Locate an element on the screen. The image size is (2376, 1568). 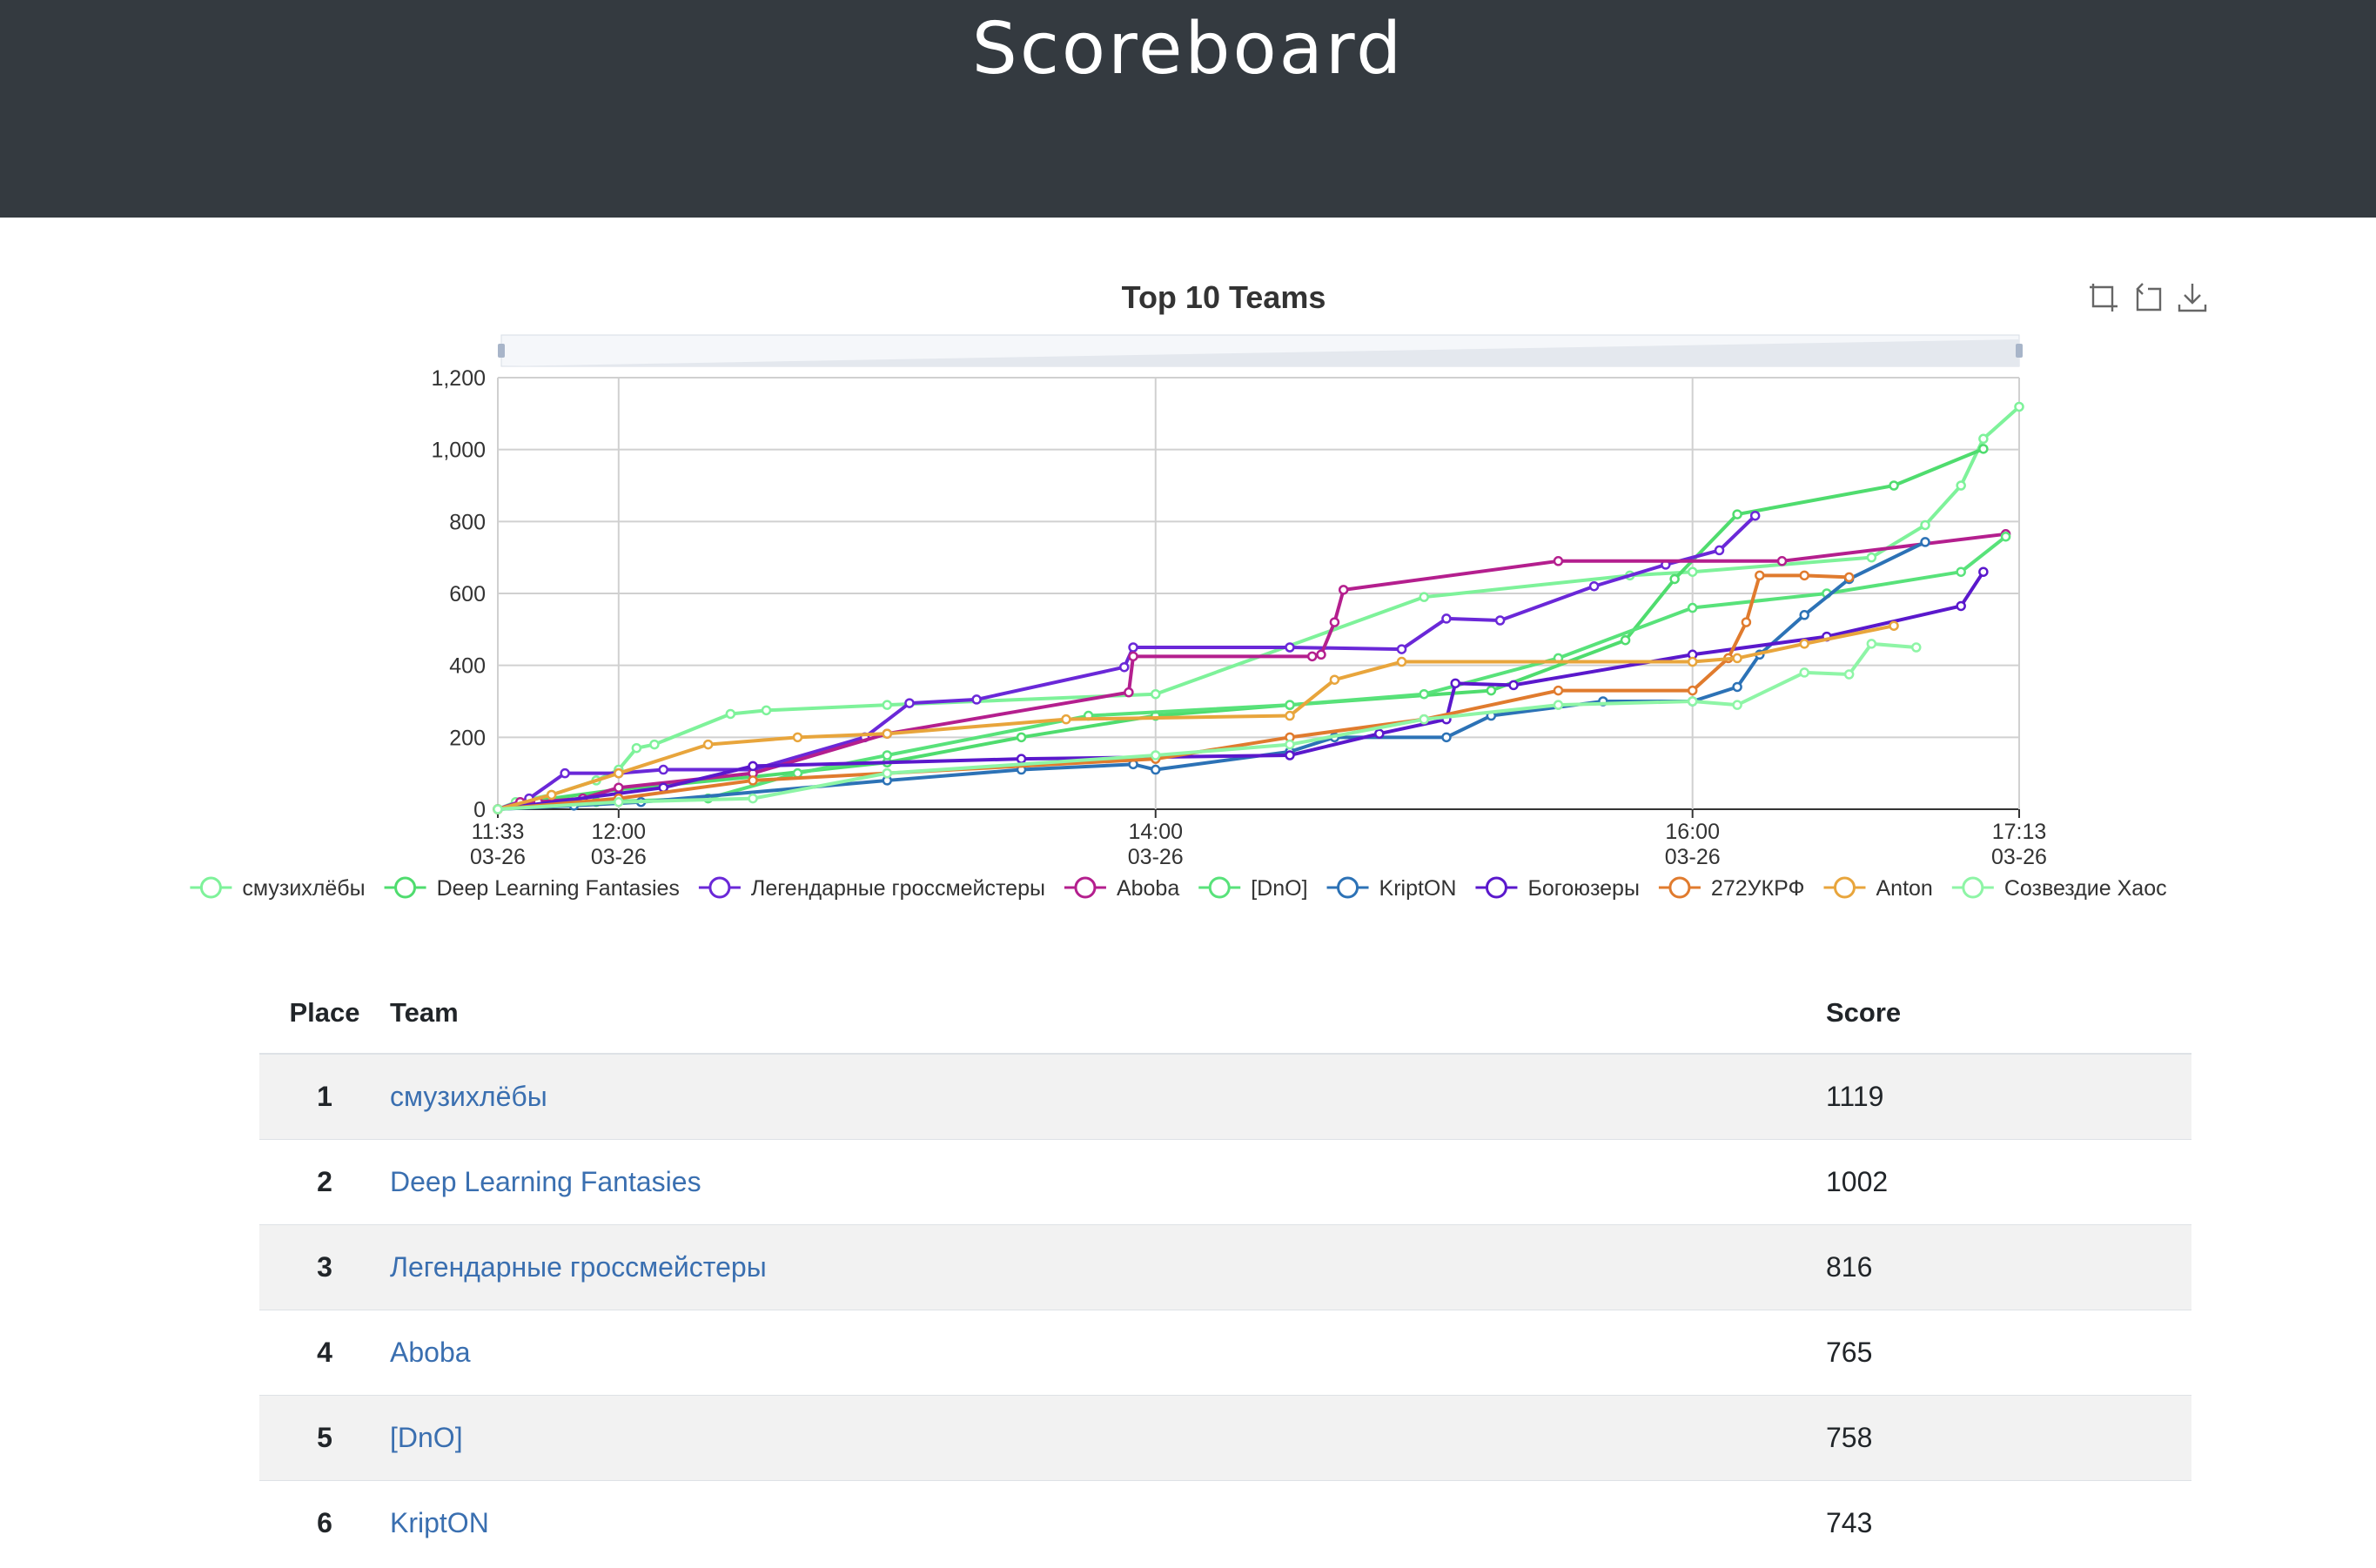
table-row: 5 [DnO] 758 is located at coordinates (1225, 1438).